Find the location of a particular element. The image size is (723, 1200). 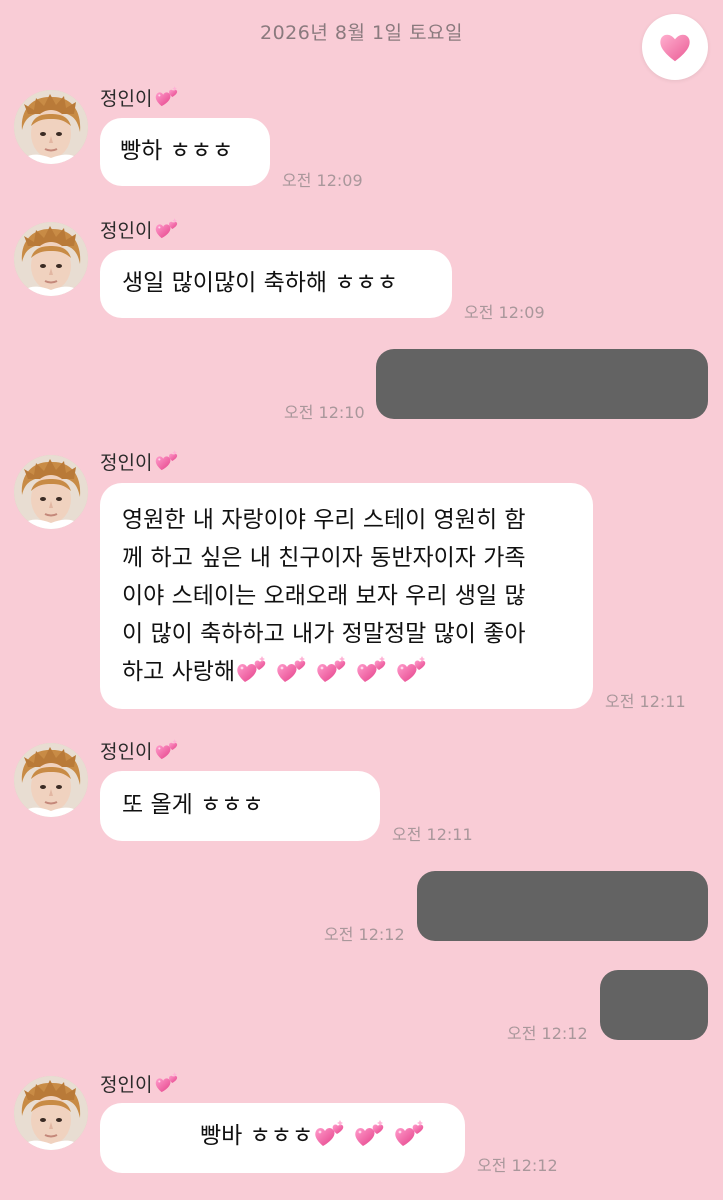

message-time: 오전 12:10 is located at coordinates (324, 412).